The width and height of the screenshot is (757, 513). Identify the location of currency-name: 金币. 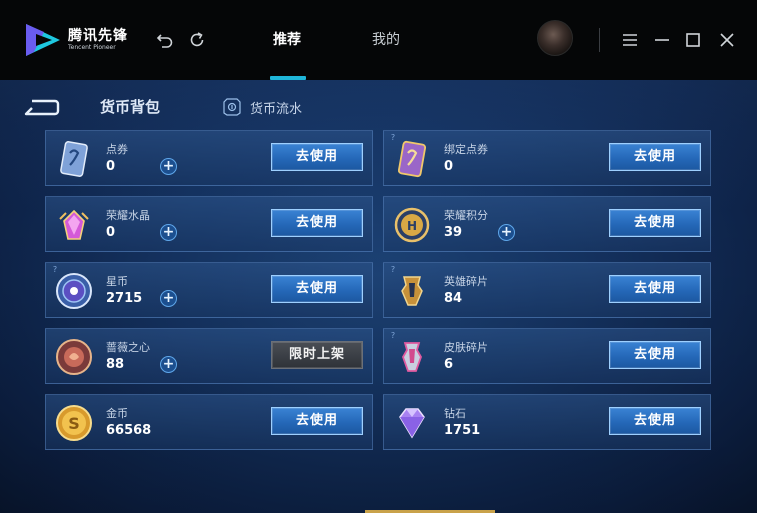
(117, 413).